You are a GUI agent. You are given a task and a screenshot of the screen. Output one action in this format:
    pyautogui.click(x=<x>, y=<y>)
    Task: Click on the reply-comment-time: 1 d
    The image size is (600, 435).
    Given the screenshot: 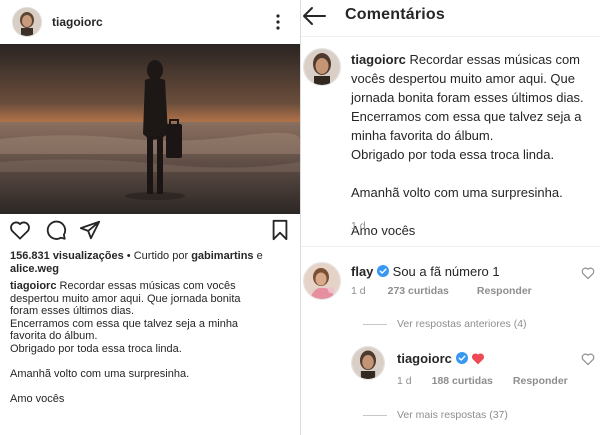 What is the action you would take?
    pyautogui.click(x=404, y=381)
    